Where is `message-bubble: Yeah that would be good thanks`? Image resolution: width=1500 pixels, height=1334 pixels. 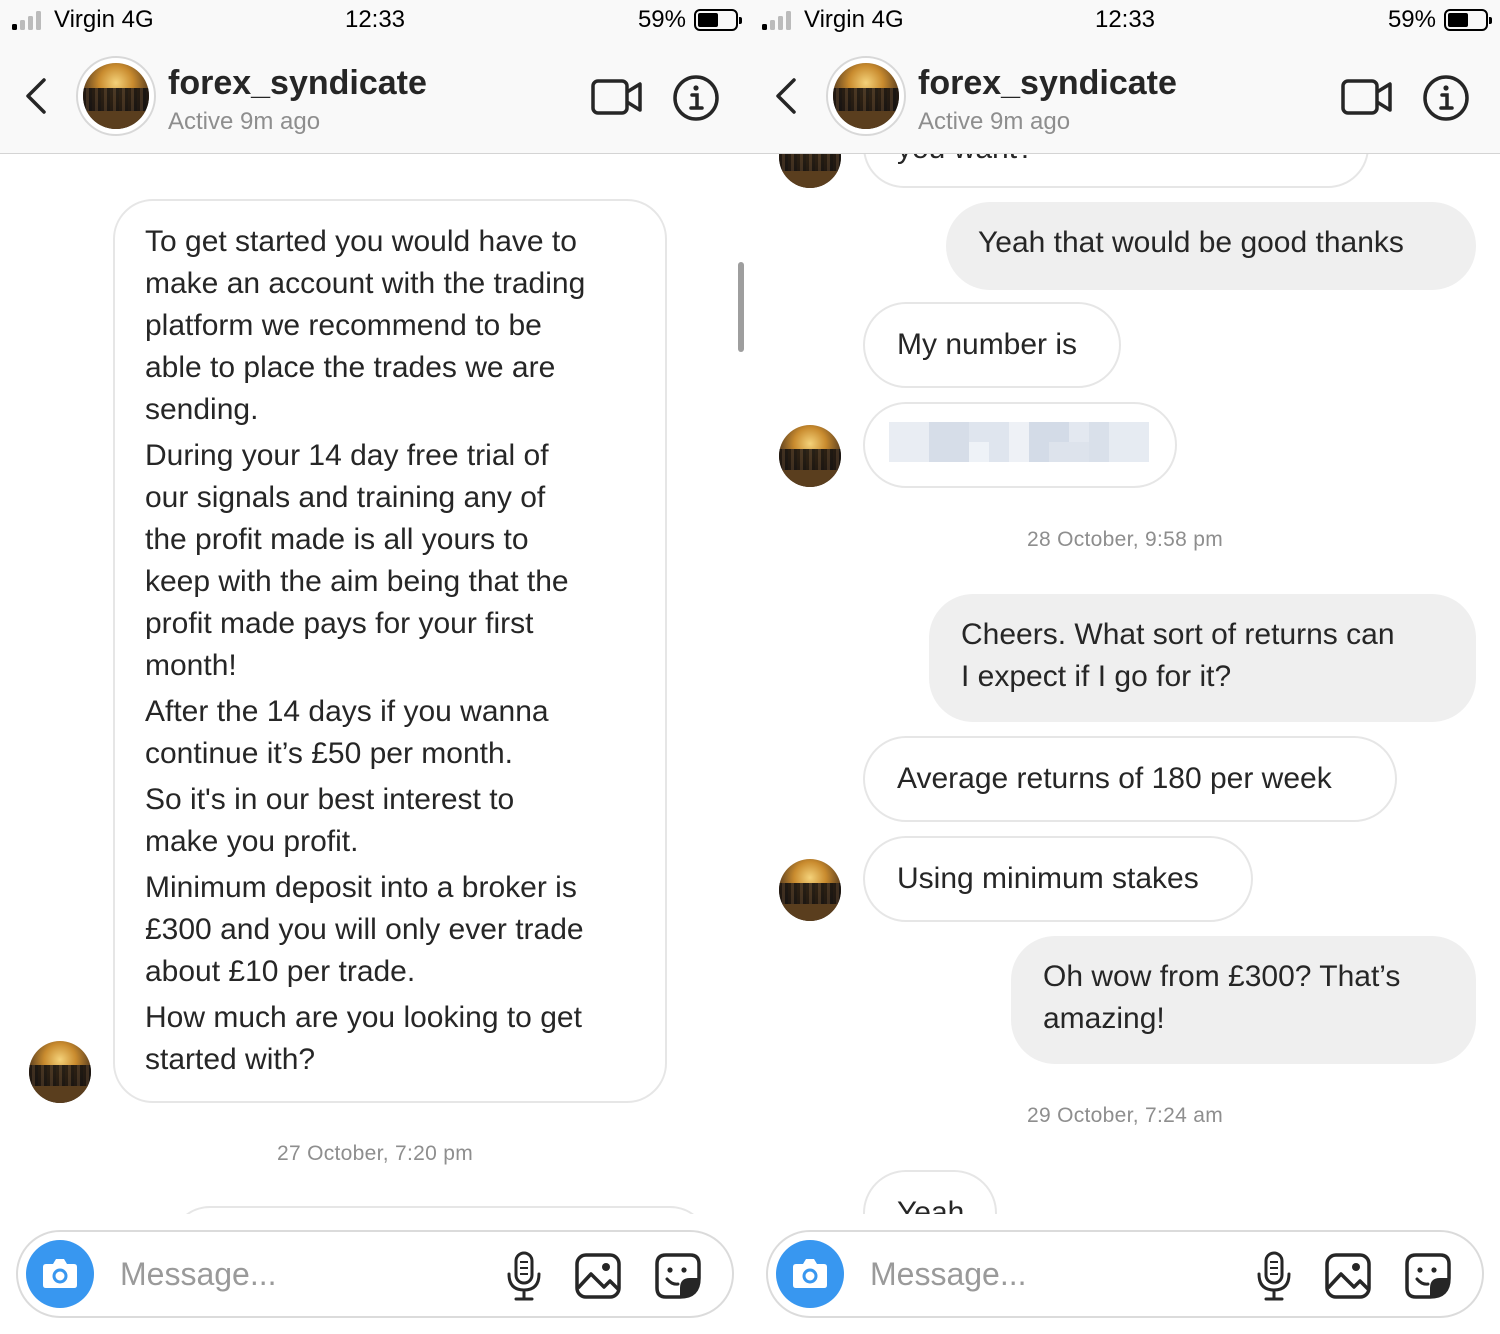 message-bubble: Yeah that would be good thanks is located at coordinates (1211, 246).